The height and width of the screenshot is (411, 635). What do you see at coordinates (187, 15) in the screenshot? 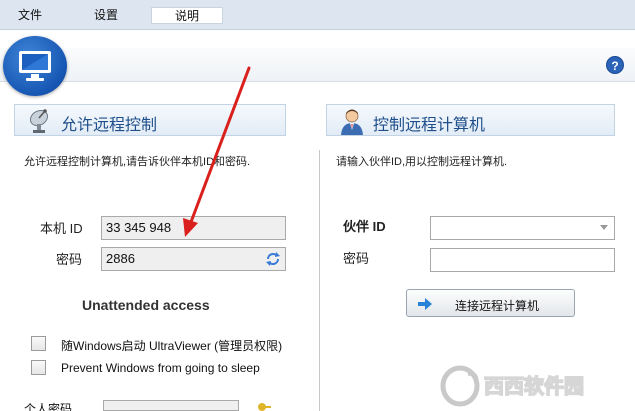
I see `menu-help: 说明` at bounding box center [187, 15].